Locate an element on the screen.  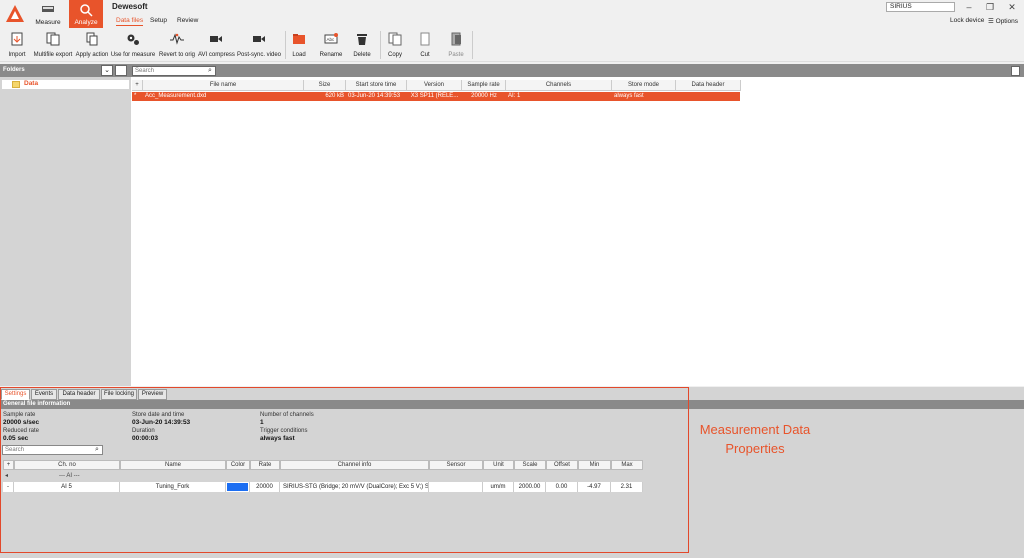
gears-icon is located at coordinates (133, 39).